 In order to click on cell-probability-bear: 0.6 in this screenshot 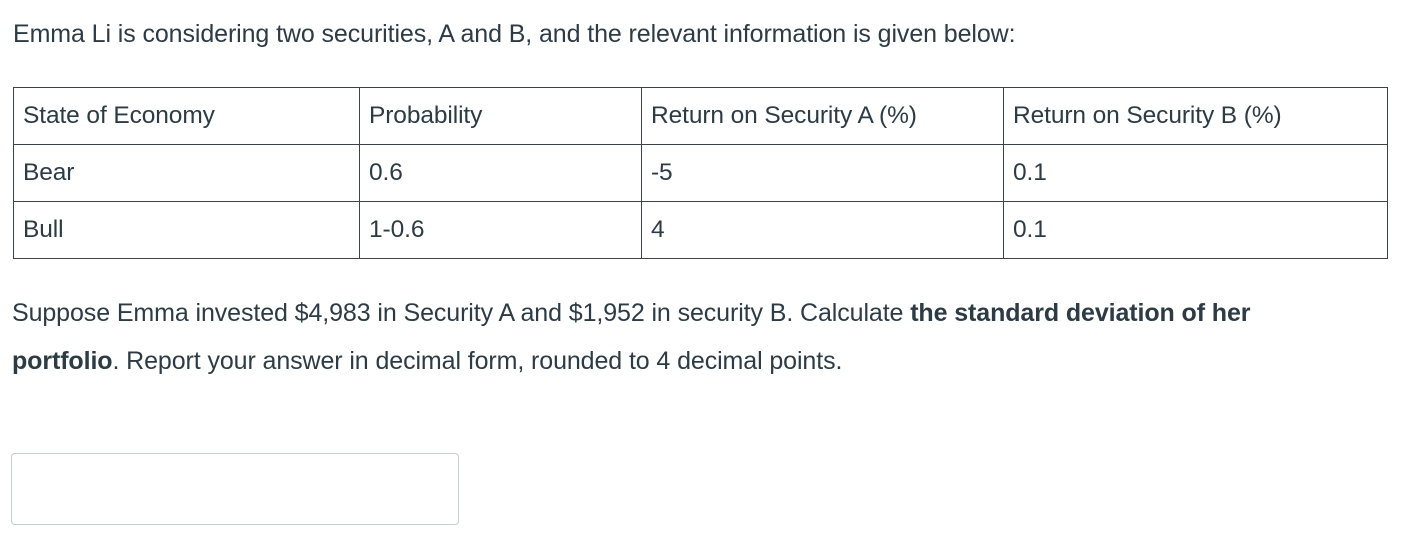, I will do `click(500, 173)`.